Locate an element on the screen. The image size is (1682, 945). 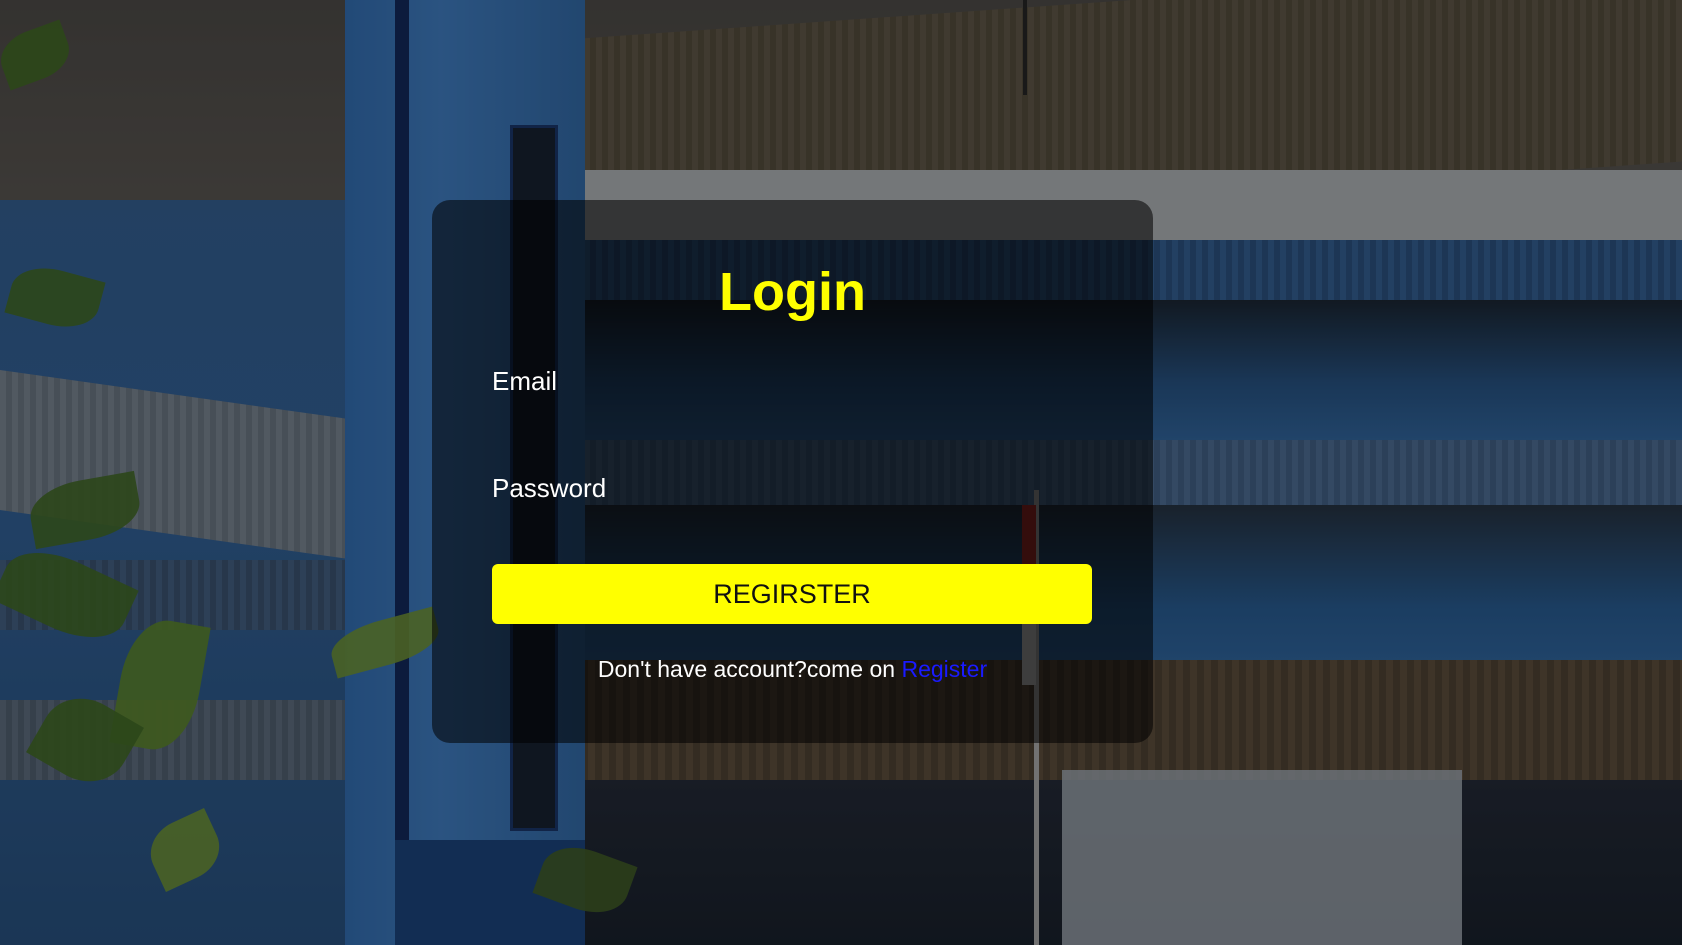
email-label: Email is located at coordinates (525, 381).